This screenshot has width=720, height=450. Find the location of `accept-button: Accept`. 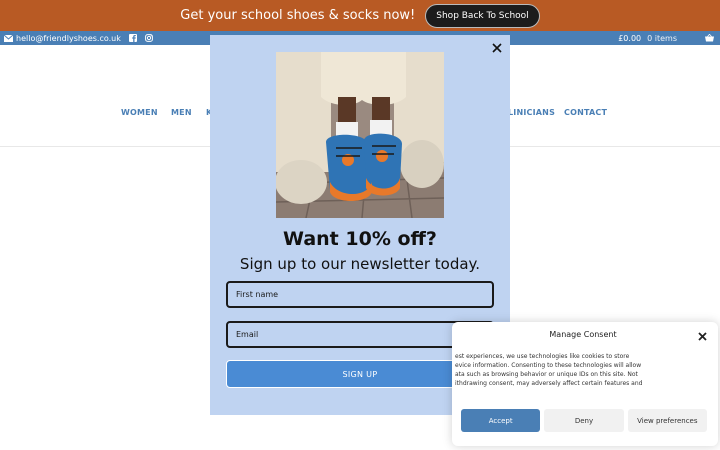

accept-button: Accept is located at coordinates (501, 420).